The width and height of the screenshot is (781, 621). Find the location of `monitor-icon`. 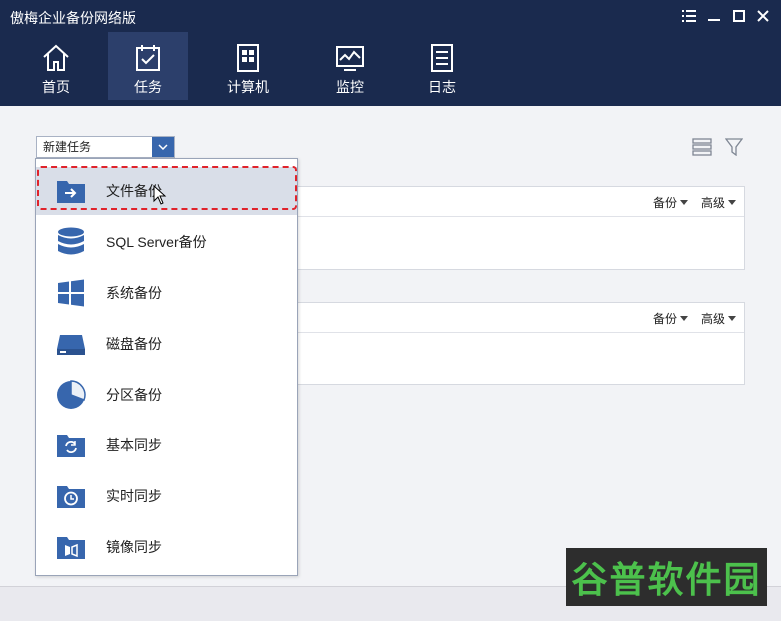

monitor-icon is located at coordinates (350, 58).